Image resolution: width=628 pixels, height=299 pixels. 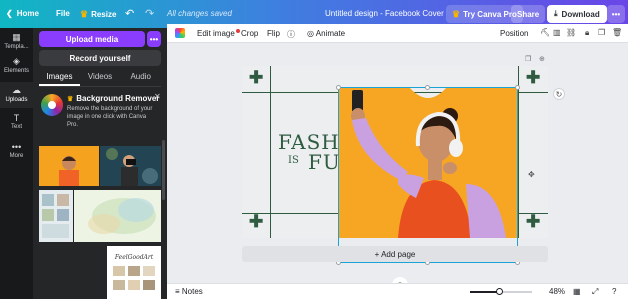 I want to click on promo-title-text: Background Remover, so click(x=118, y=98).